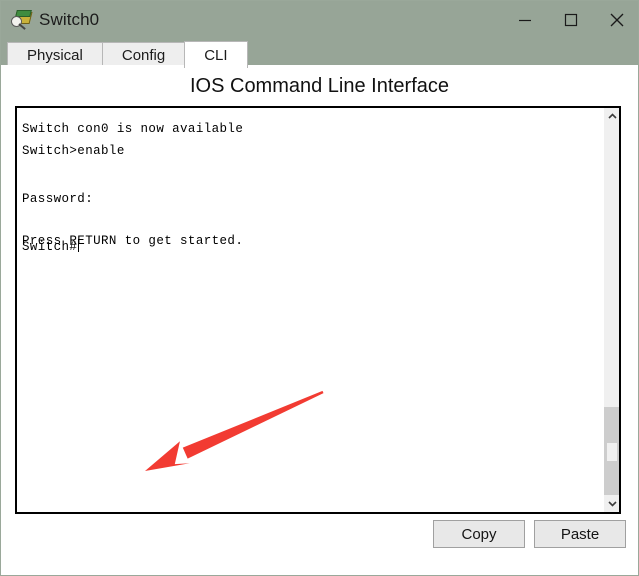 This screenshot has height=576, width=639. Describe the element at coordinates (73, 151) in the screenshot. I see `terminal-line-enable: Switch>enable` at that location.